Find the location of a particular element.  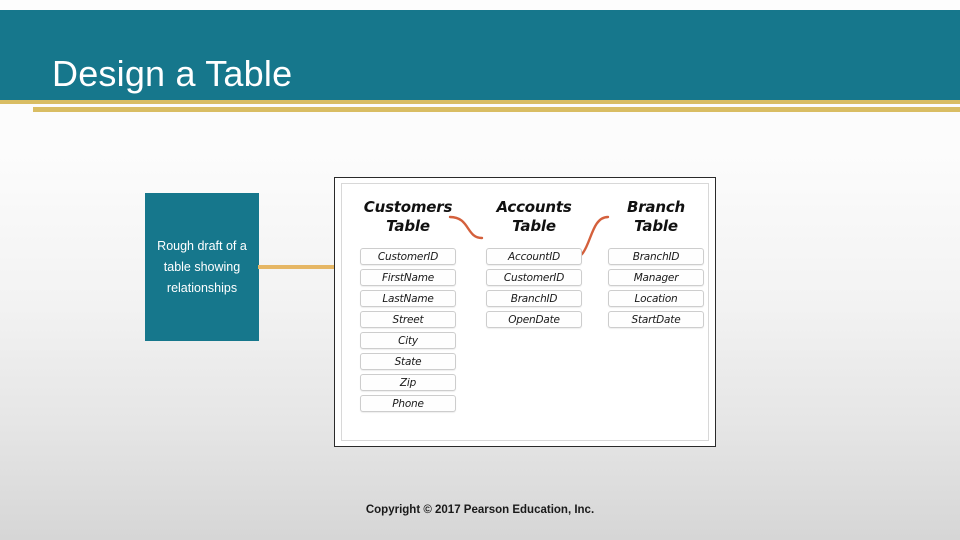

table-branch-heading: Branch Table is located at coordinates (656, 217).